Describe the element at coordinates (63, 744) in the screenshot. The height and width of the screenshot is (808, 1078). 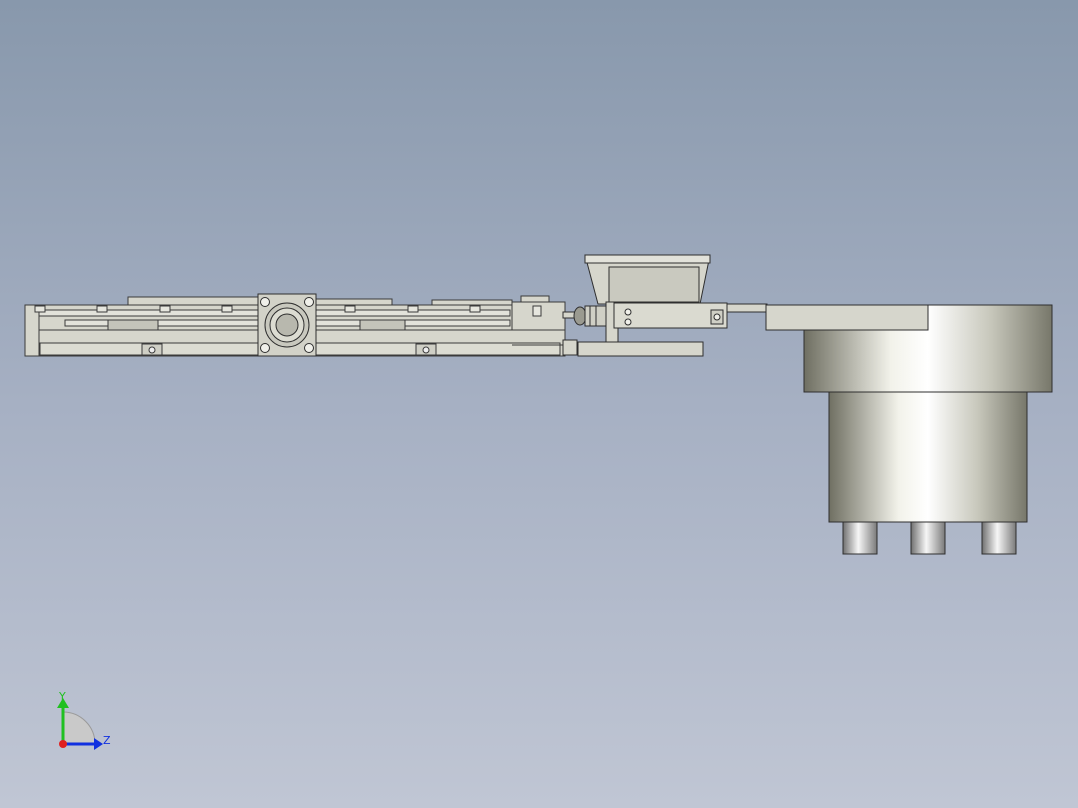
I see `x-axis-dot-icon` at that location.